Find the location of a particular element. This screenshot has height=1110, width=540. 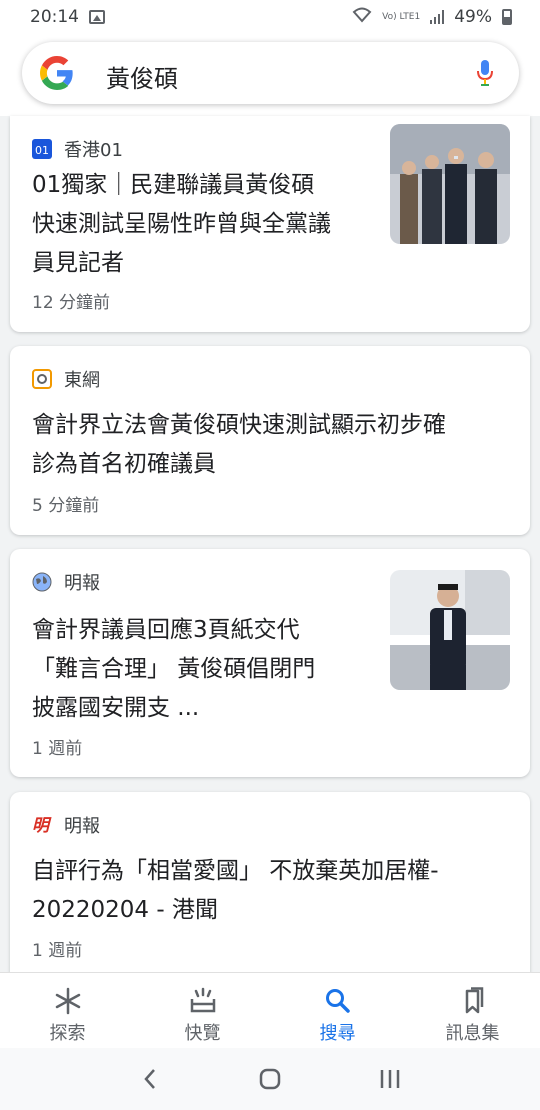

search-header: 黃俊碩 is located at coordinates (270, 75).